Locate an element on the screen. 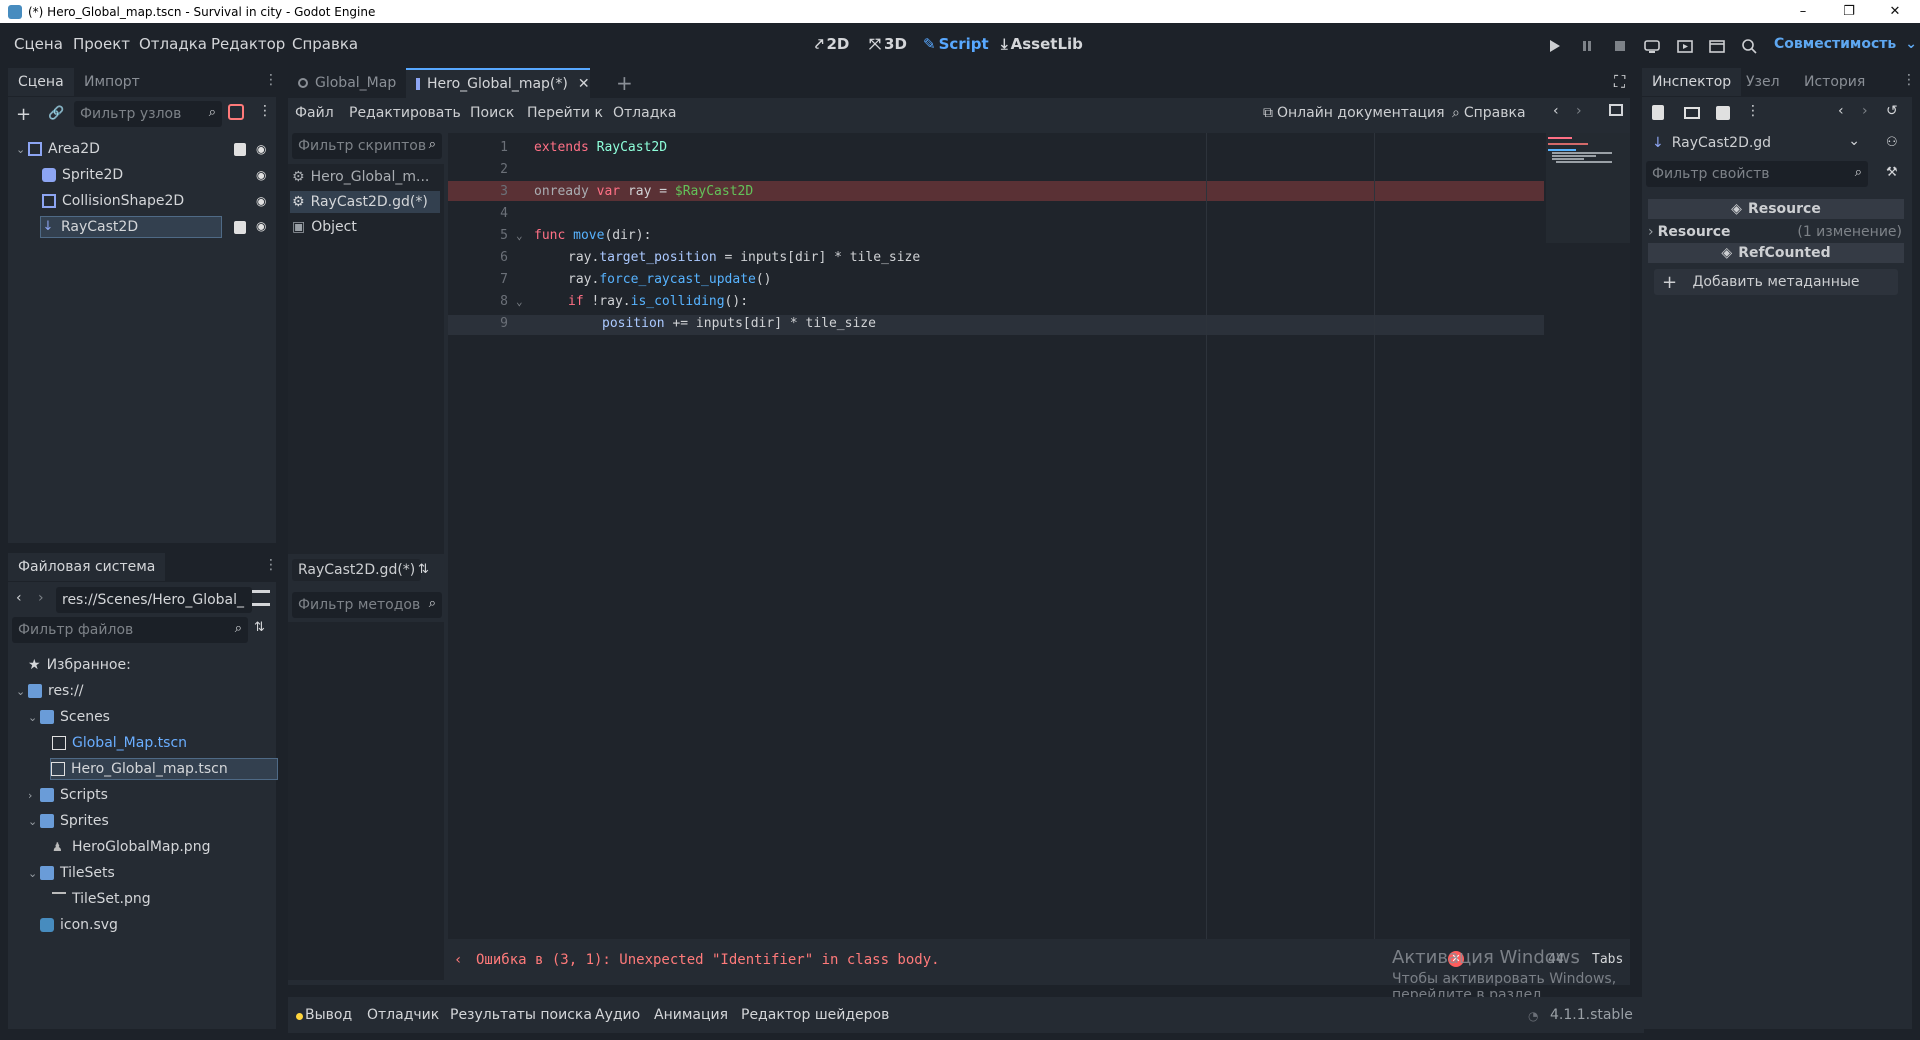 This screenshot has width=1920, height=1040. script-filter-input: Фильтр скриптов ⌕ is located at coordinates (367, 146).